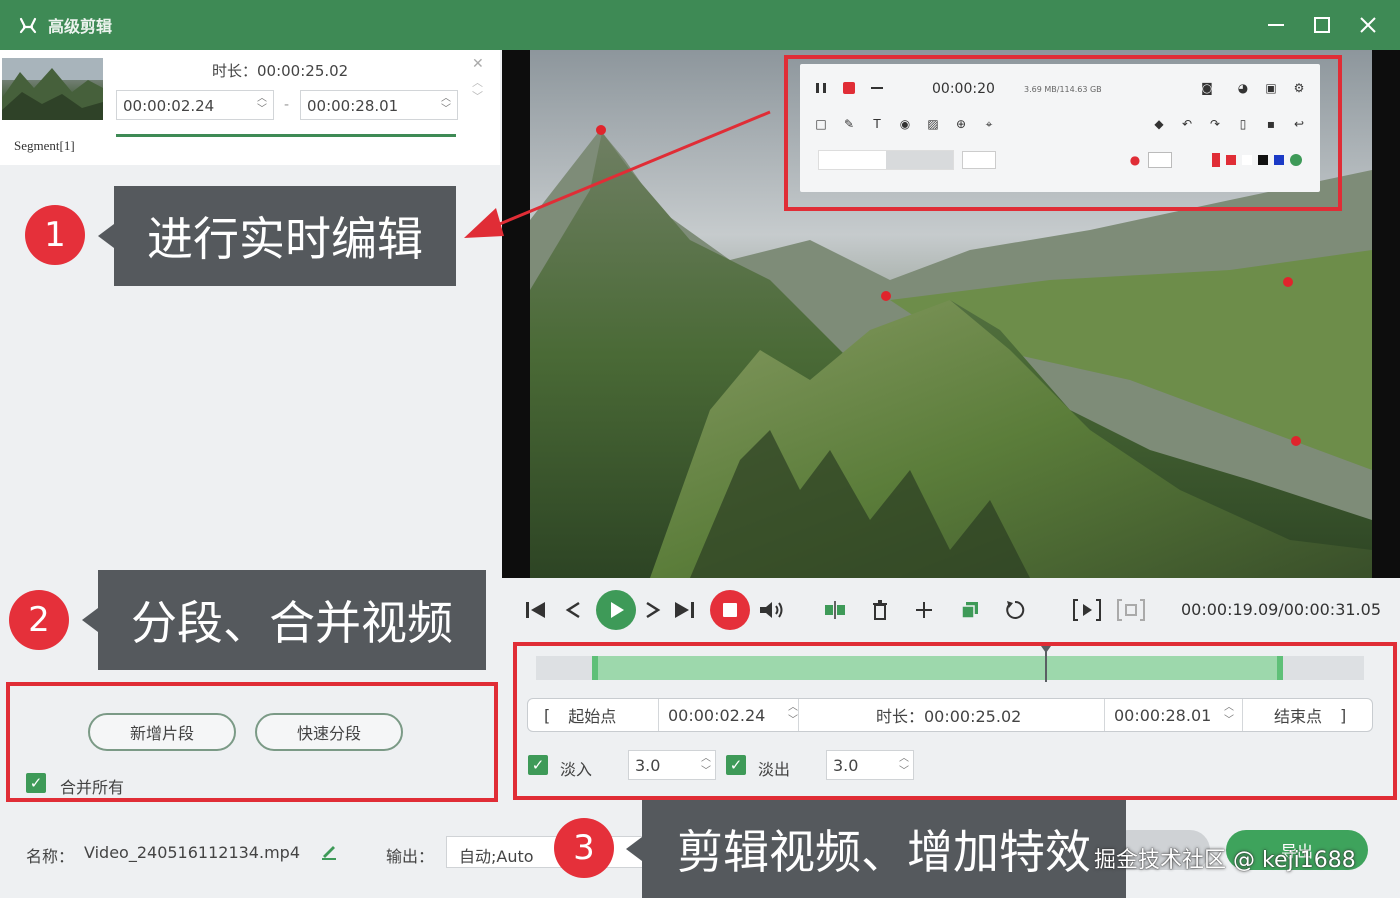  I want to click on timeline-start-handle, so click(595, 668).